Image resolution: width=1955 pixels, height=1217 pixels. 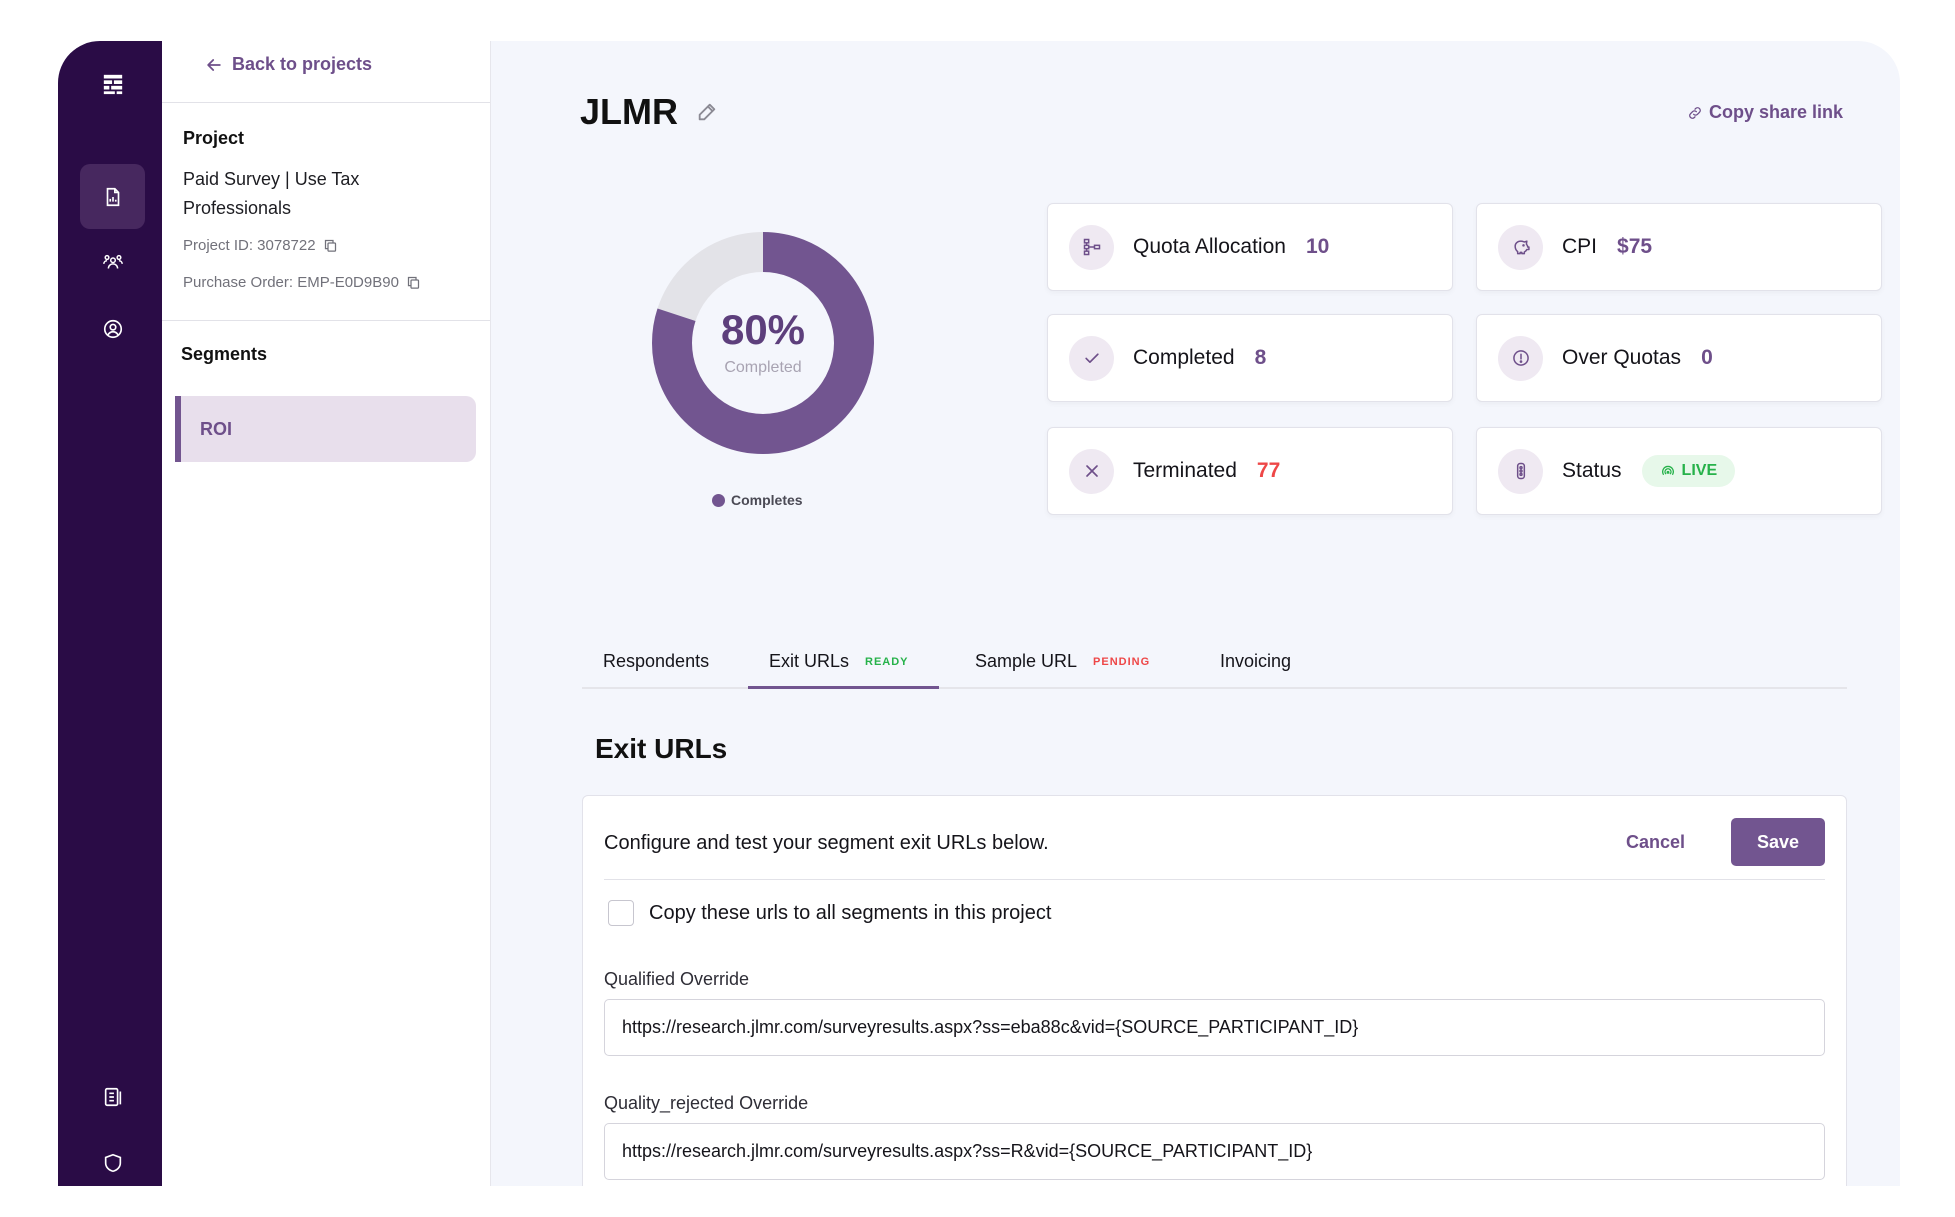 I want to click on check-icon, so click(x=1091, y=358).